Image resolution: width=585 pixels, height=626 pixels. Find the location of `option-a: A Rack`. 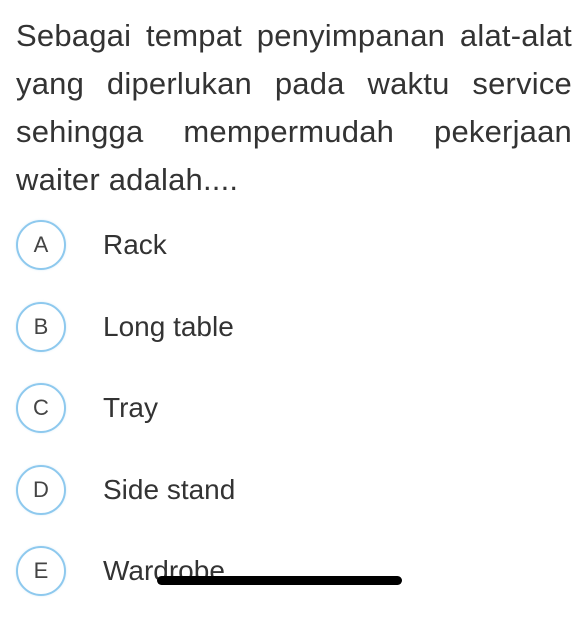

option-a: A Rack is located at coordinates (296, 245).